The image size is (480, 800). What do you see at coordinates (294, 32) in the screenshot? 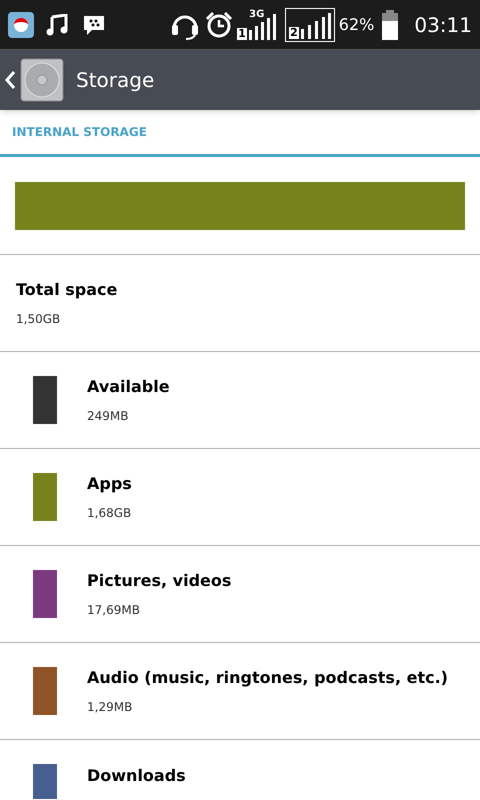
I see `sim-number: 2` at bounding box center [294, 32].